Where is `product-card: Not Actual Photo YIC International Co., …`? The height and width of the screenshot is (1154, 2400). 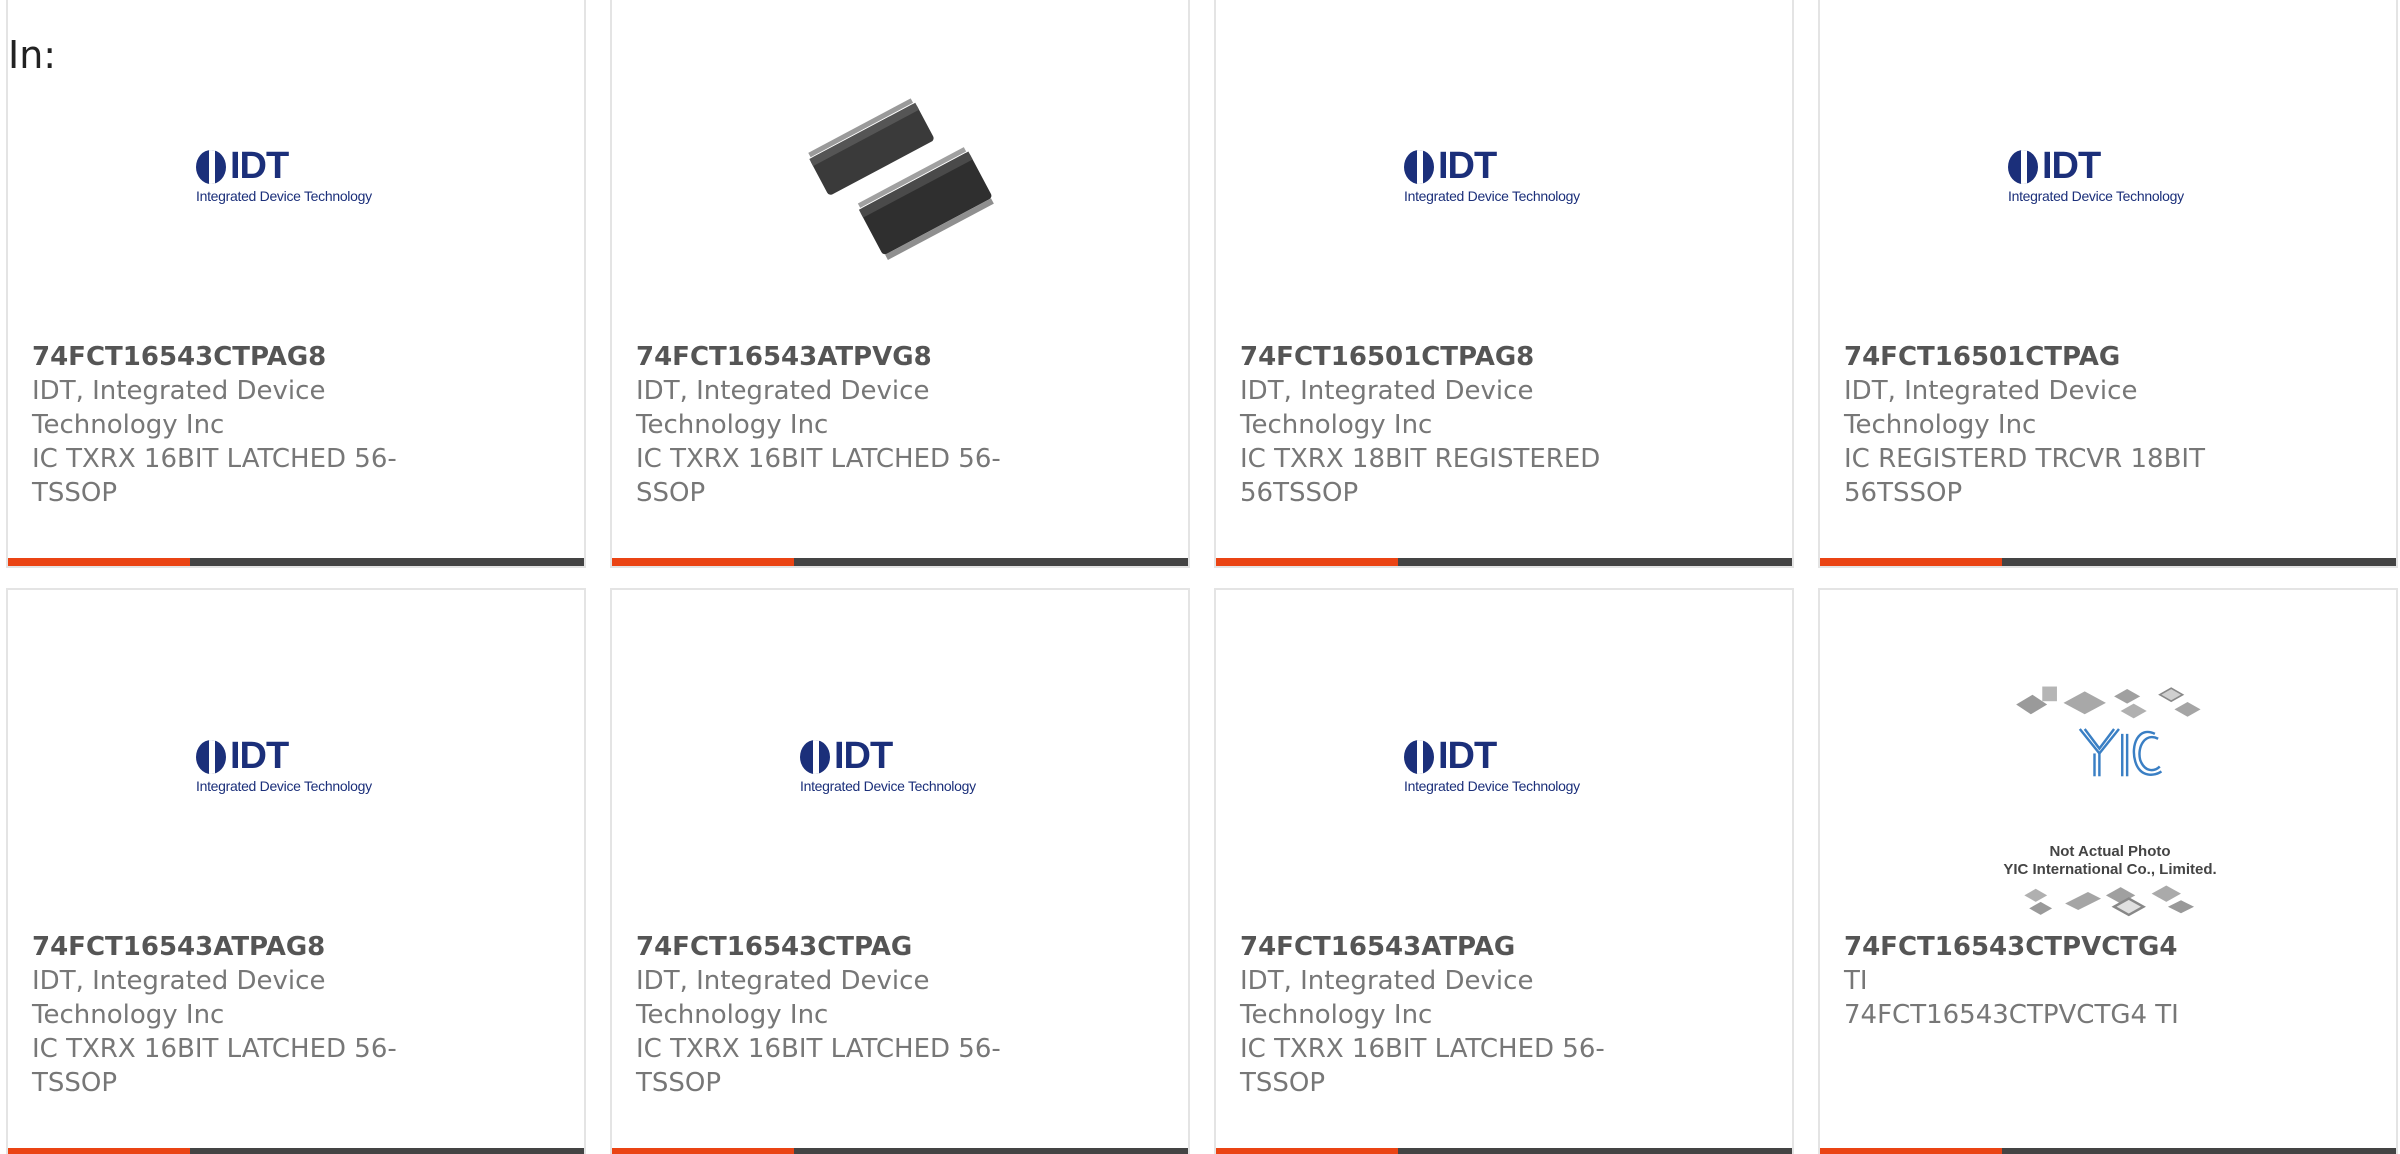 product-card: Not Actual Photo YIC International Co., … is located at coordinates (2108, 871).